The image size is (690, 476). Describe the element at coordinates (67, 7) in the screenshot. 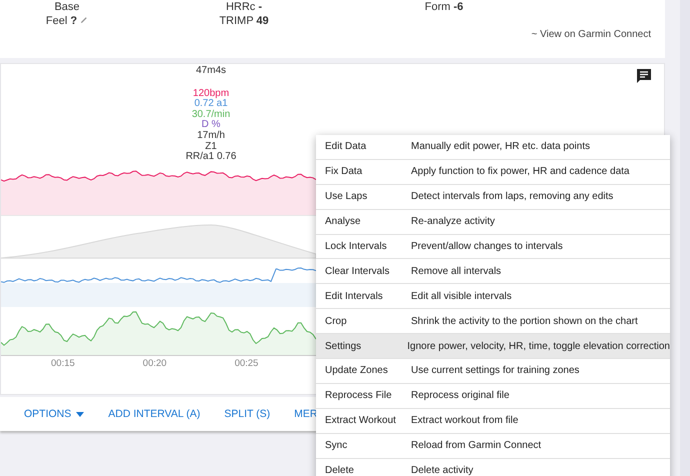

I see `summary-stat: Base` at that location.